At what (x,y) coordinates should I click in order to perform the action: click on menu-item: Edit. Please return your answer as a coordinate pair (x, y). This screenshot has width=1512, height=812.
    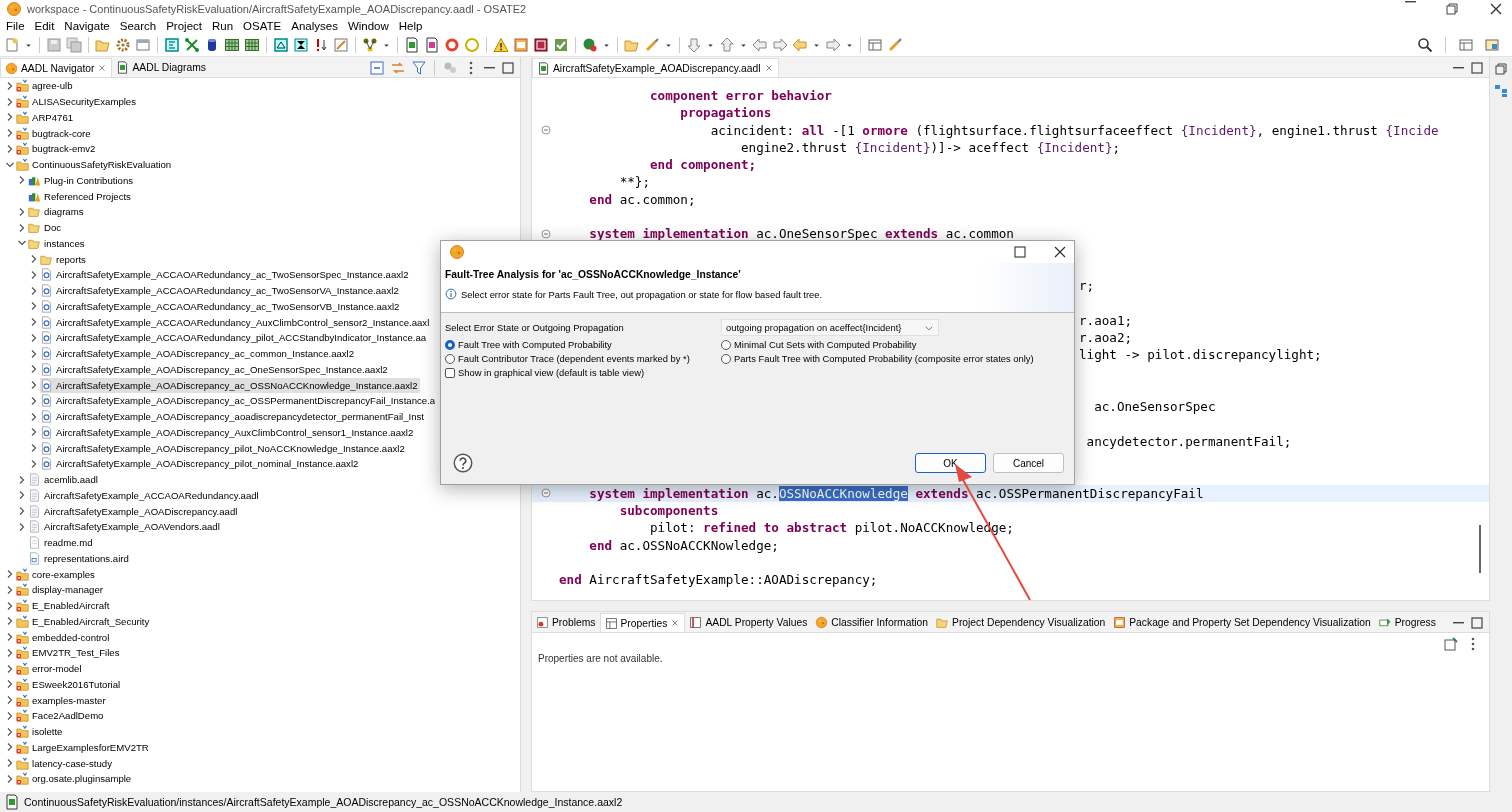
    Looking at the image, I should click on (44, 25).